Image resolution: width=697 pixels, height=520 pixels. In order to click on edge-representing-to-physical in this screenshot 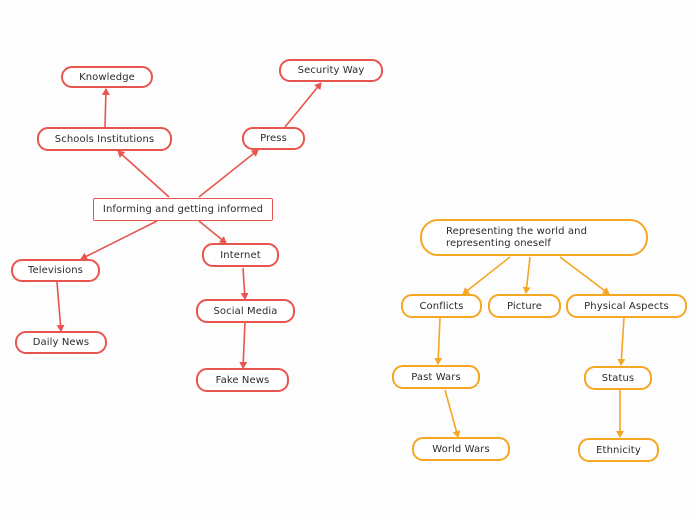, I will do `click(584, 275)`.